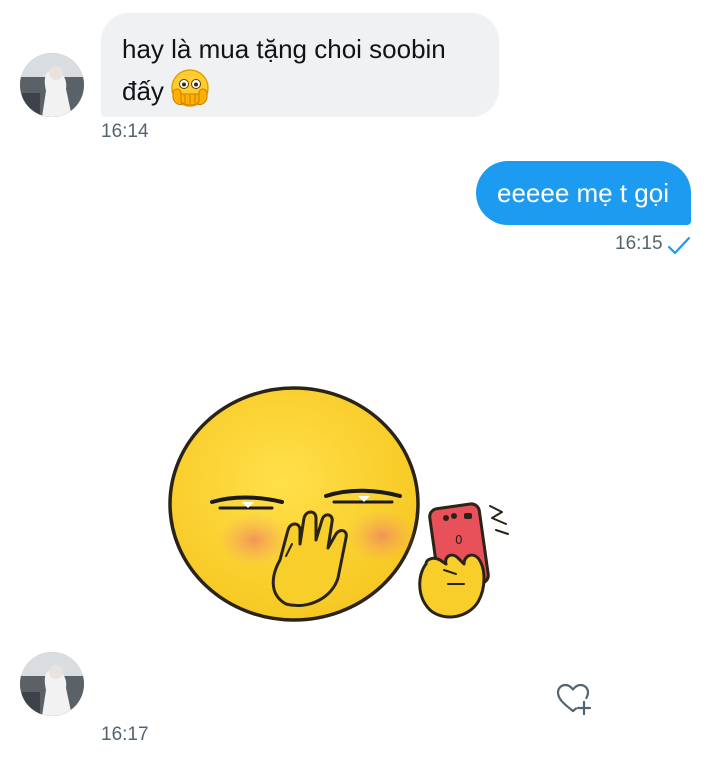 Image resolution: width=720 pixels, height=762 pixels. What do you see at coordinates (639, 243) in the screenshot?
I see `message-timestamp: 16:15` at bounding box center [639, 243].